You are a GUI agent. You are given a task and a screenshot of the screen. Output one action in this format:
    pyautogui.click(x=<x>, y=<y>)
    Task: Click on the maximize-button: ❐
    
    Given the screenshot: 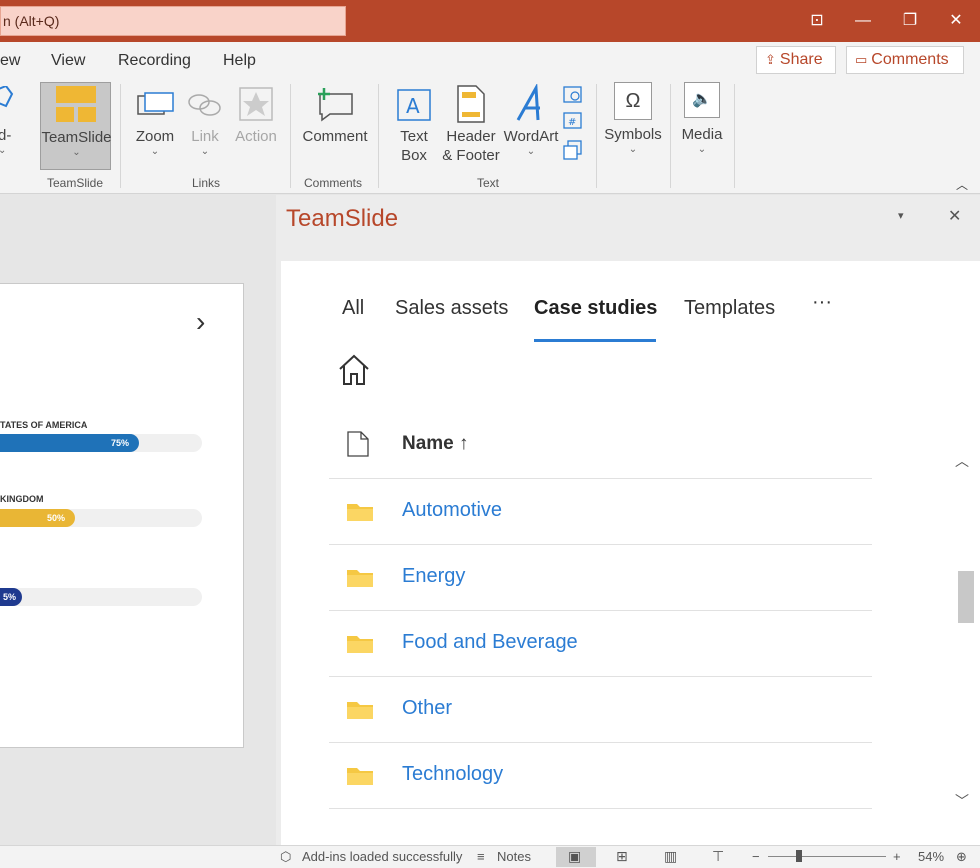 What is the action you would take?
    pyautogui.click(x=910, y=21)
    